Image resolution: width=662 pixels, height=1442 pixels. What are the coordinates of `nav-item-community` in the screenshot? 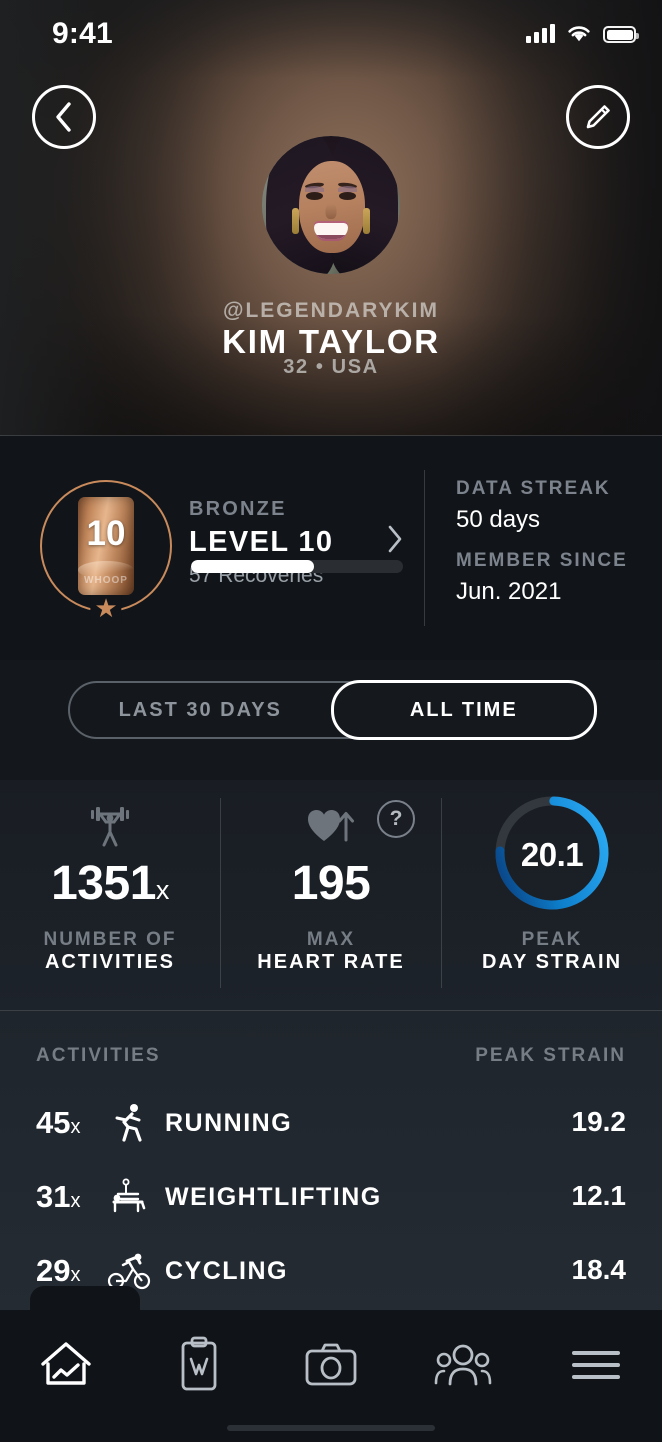 It's located at (463, 1365).